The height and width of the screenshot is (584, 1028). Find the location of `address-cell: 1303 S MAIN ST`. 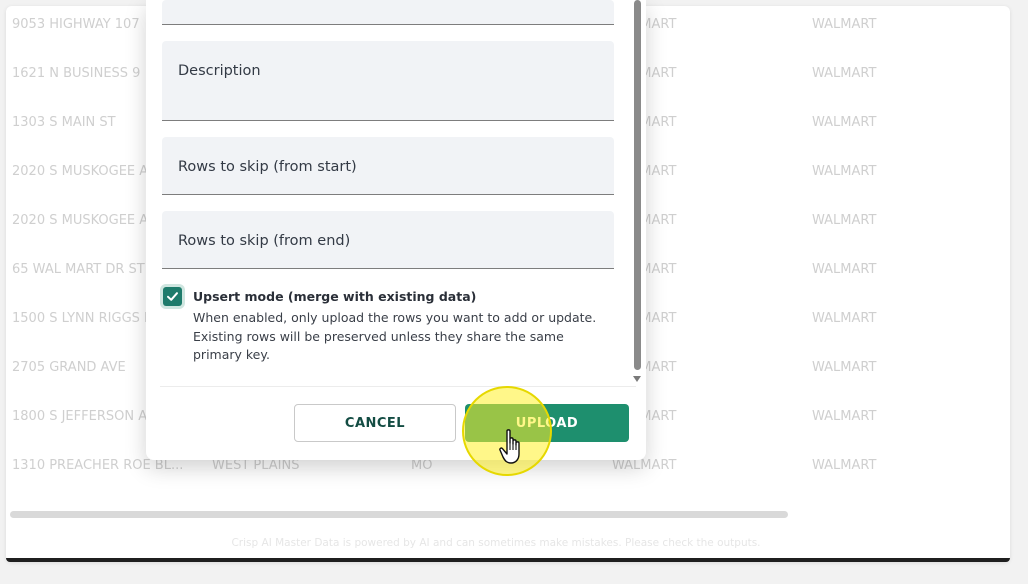

address-cell: 1303 S MAIN ST is located at coordinates (64, 122).